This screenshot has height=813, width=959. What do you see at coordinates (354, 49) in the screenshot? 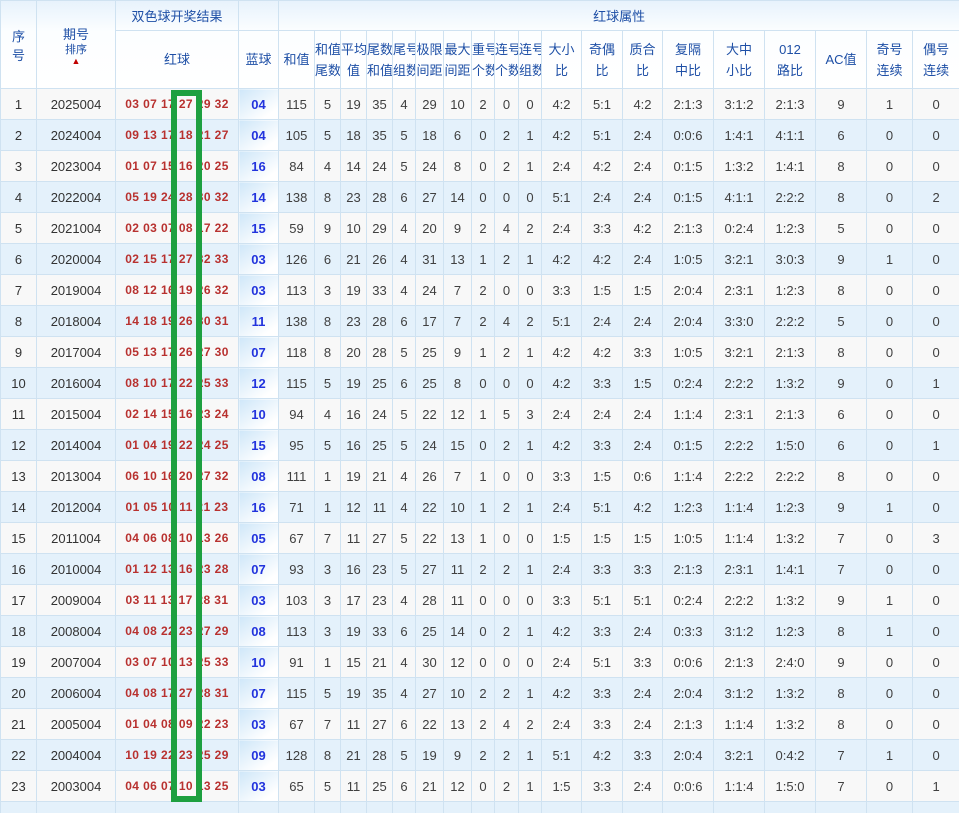
I see `attr-header-line1: 平均` at bounding box center [354, 49].